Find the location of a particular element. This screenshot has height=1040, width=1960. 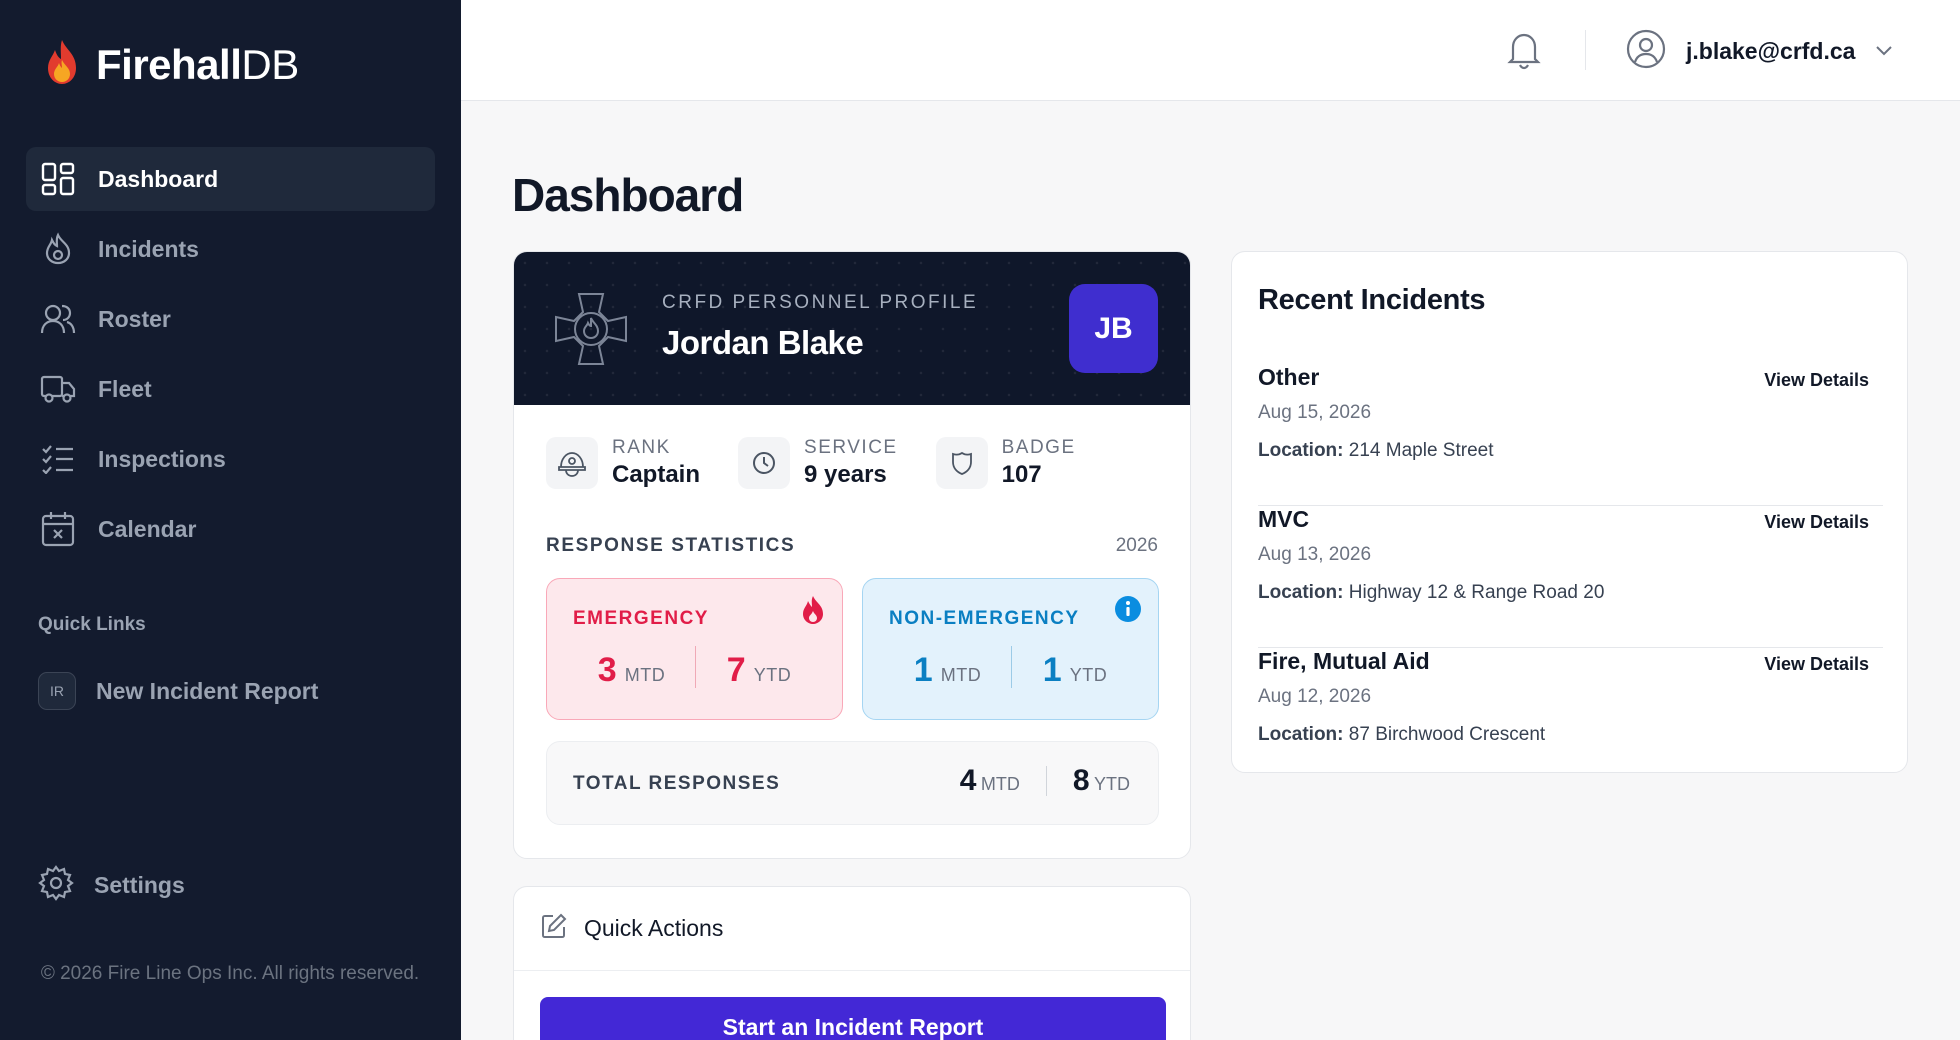

fact-value: 9 years is located at coordinates (845, 474).